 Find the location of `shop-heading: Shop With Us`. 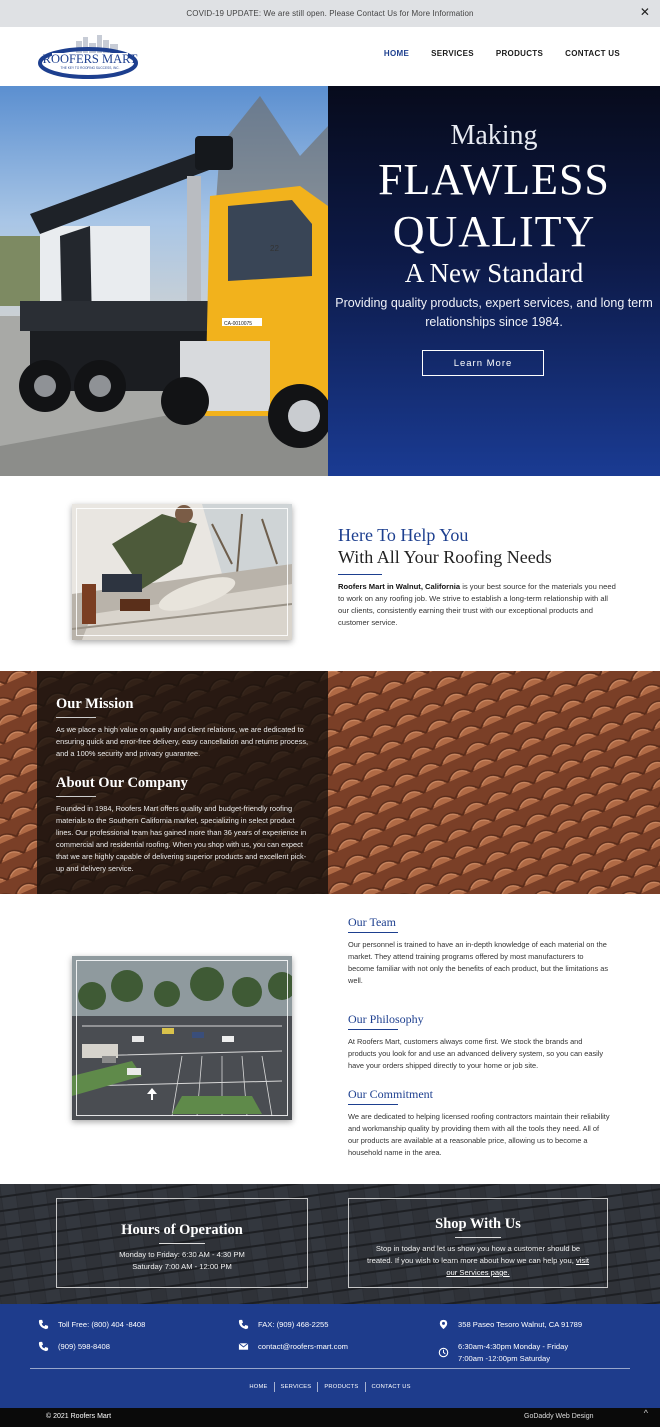

shop-heading: Shop With Us is located at coordinates (478, 1224).